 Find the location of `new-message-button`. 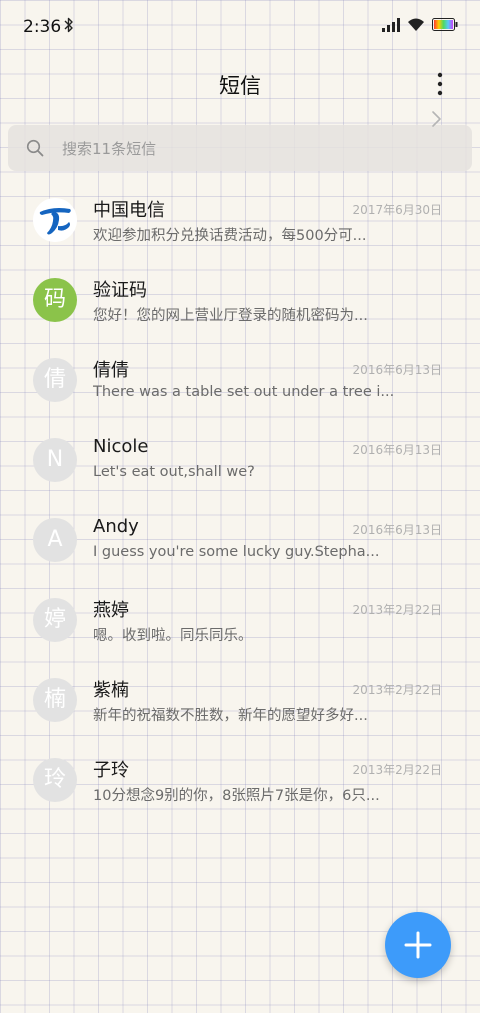

new-message-button is located at coordinates (418, 945).